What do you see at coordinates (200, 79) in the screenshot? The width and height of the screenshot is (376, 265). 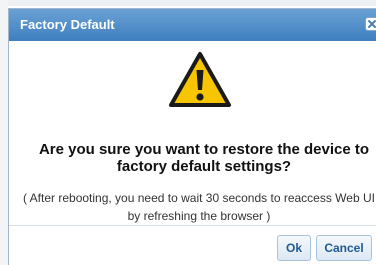 I see `warning-icon` at bounding box center [200, 79].